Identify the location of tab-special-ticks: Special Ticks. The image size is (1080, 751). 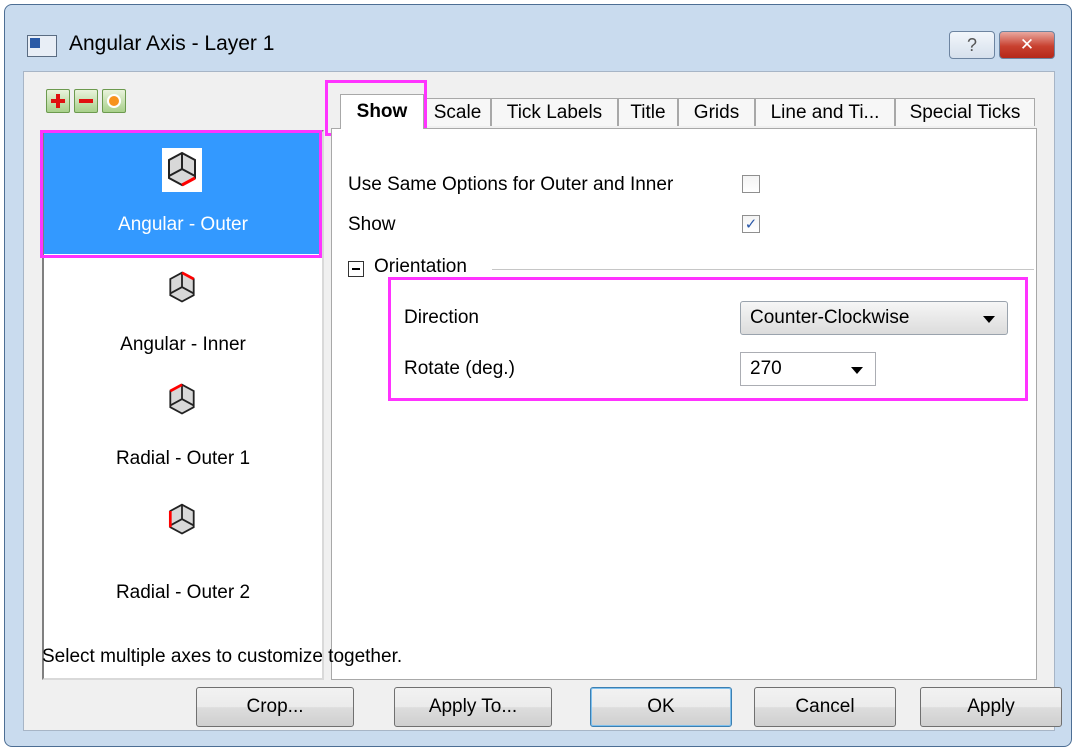
(965, 112).